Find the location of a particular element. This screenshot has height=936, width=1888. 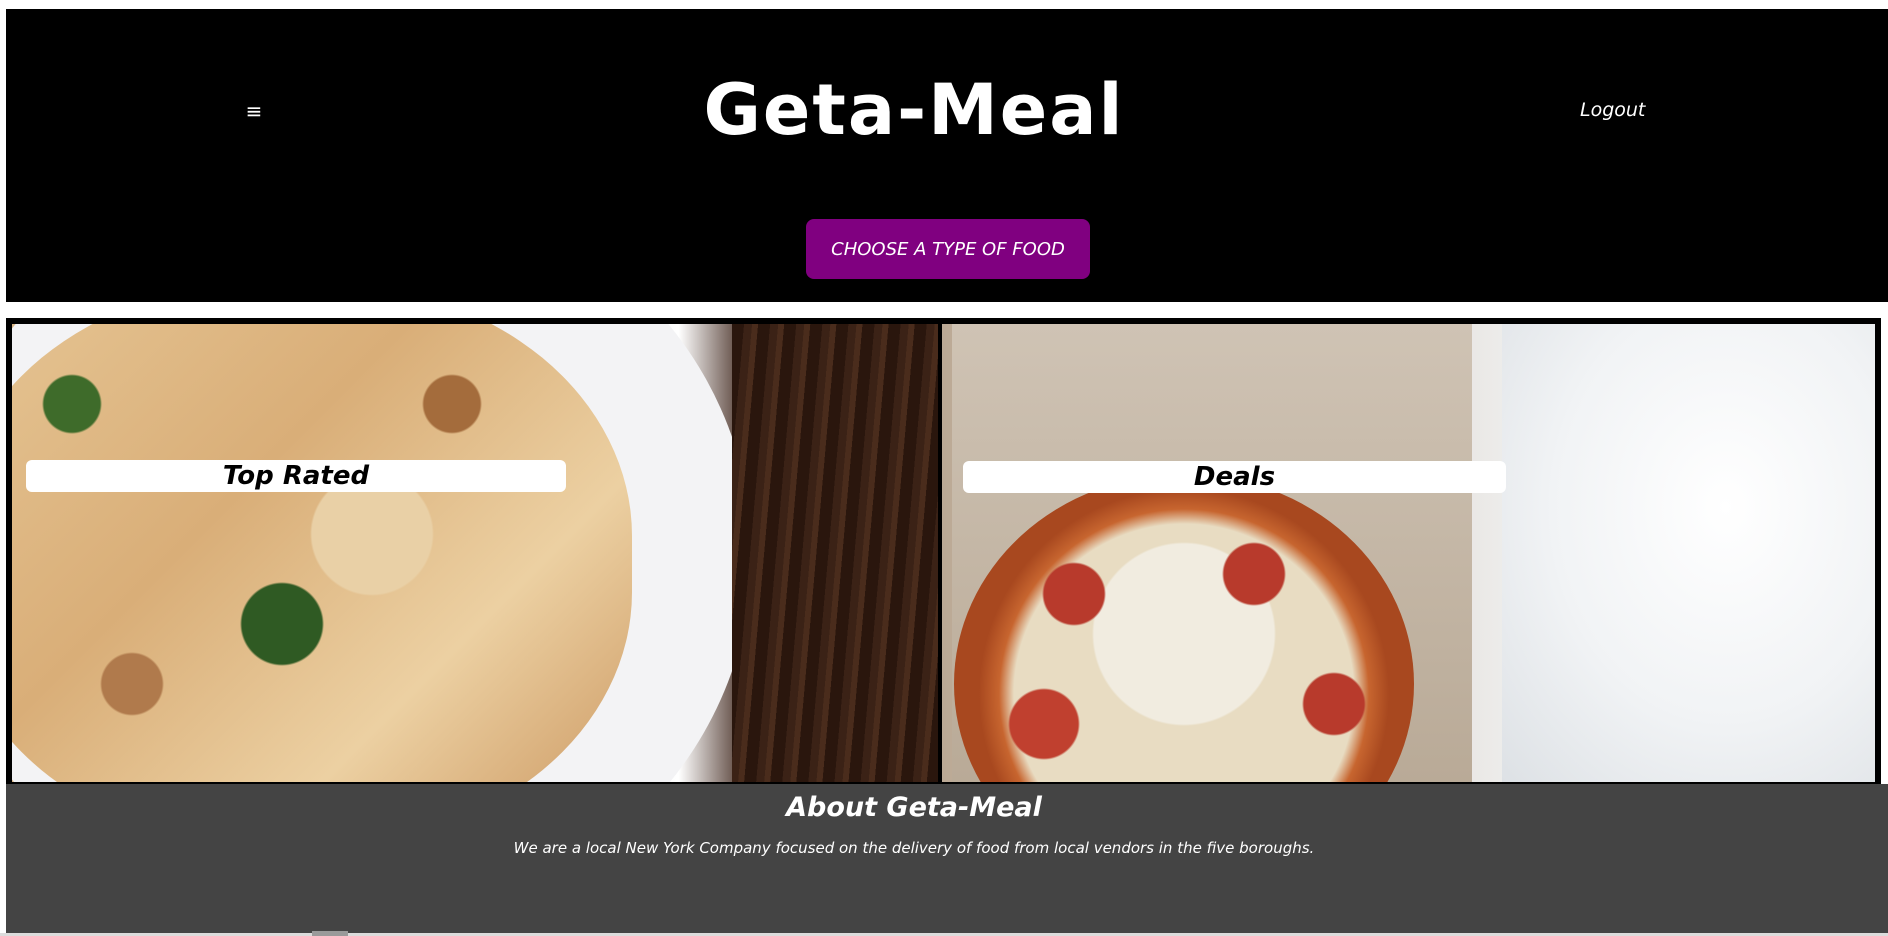

about-title: About Geta-Meal is located at coordinates (914, 807).